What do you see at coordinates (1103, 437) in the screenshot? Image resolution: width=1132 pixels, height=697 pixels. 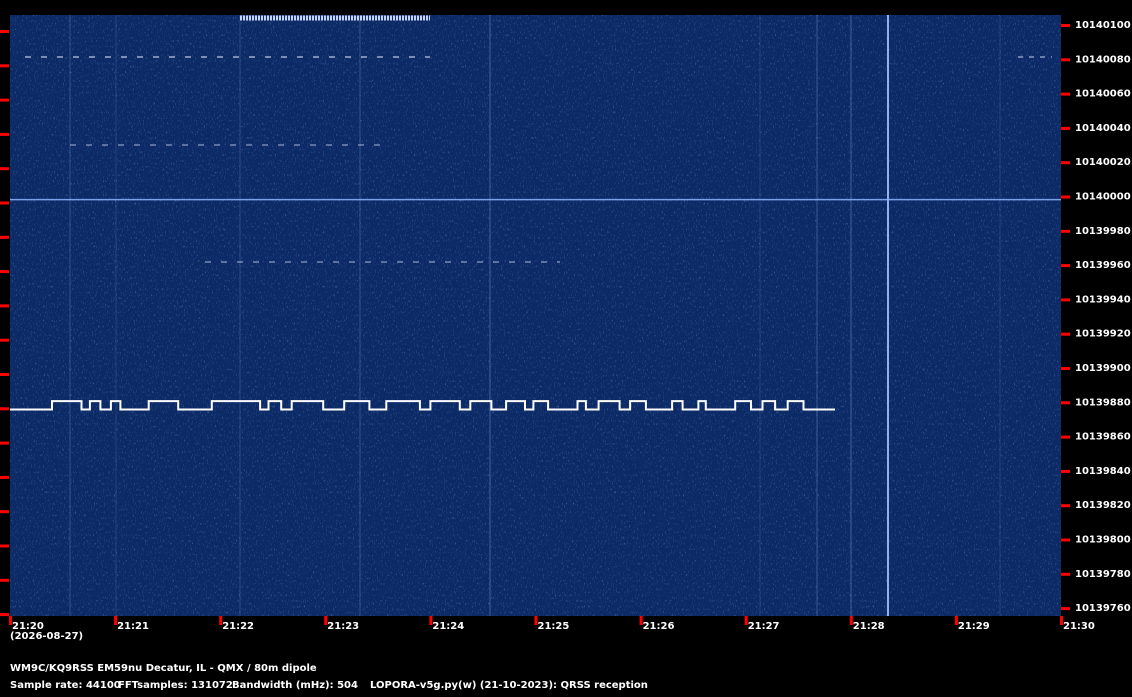 I see `y-tick-label: 10139860` at bounding box center [1103, 437].